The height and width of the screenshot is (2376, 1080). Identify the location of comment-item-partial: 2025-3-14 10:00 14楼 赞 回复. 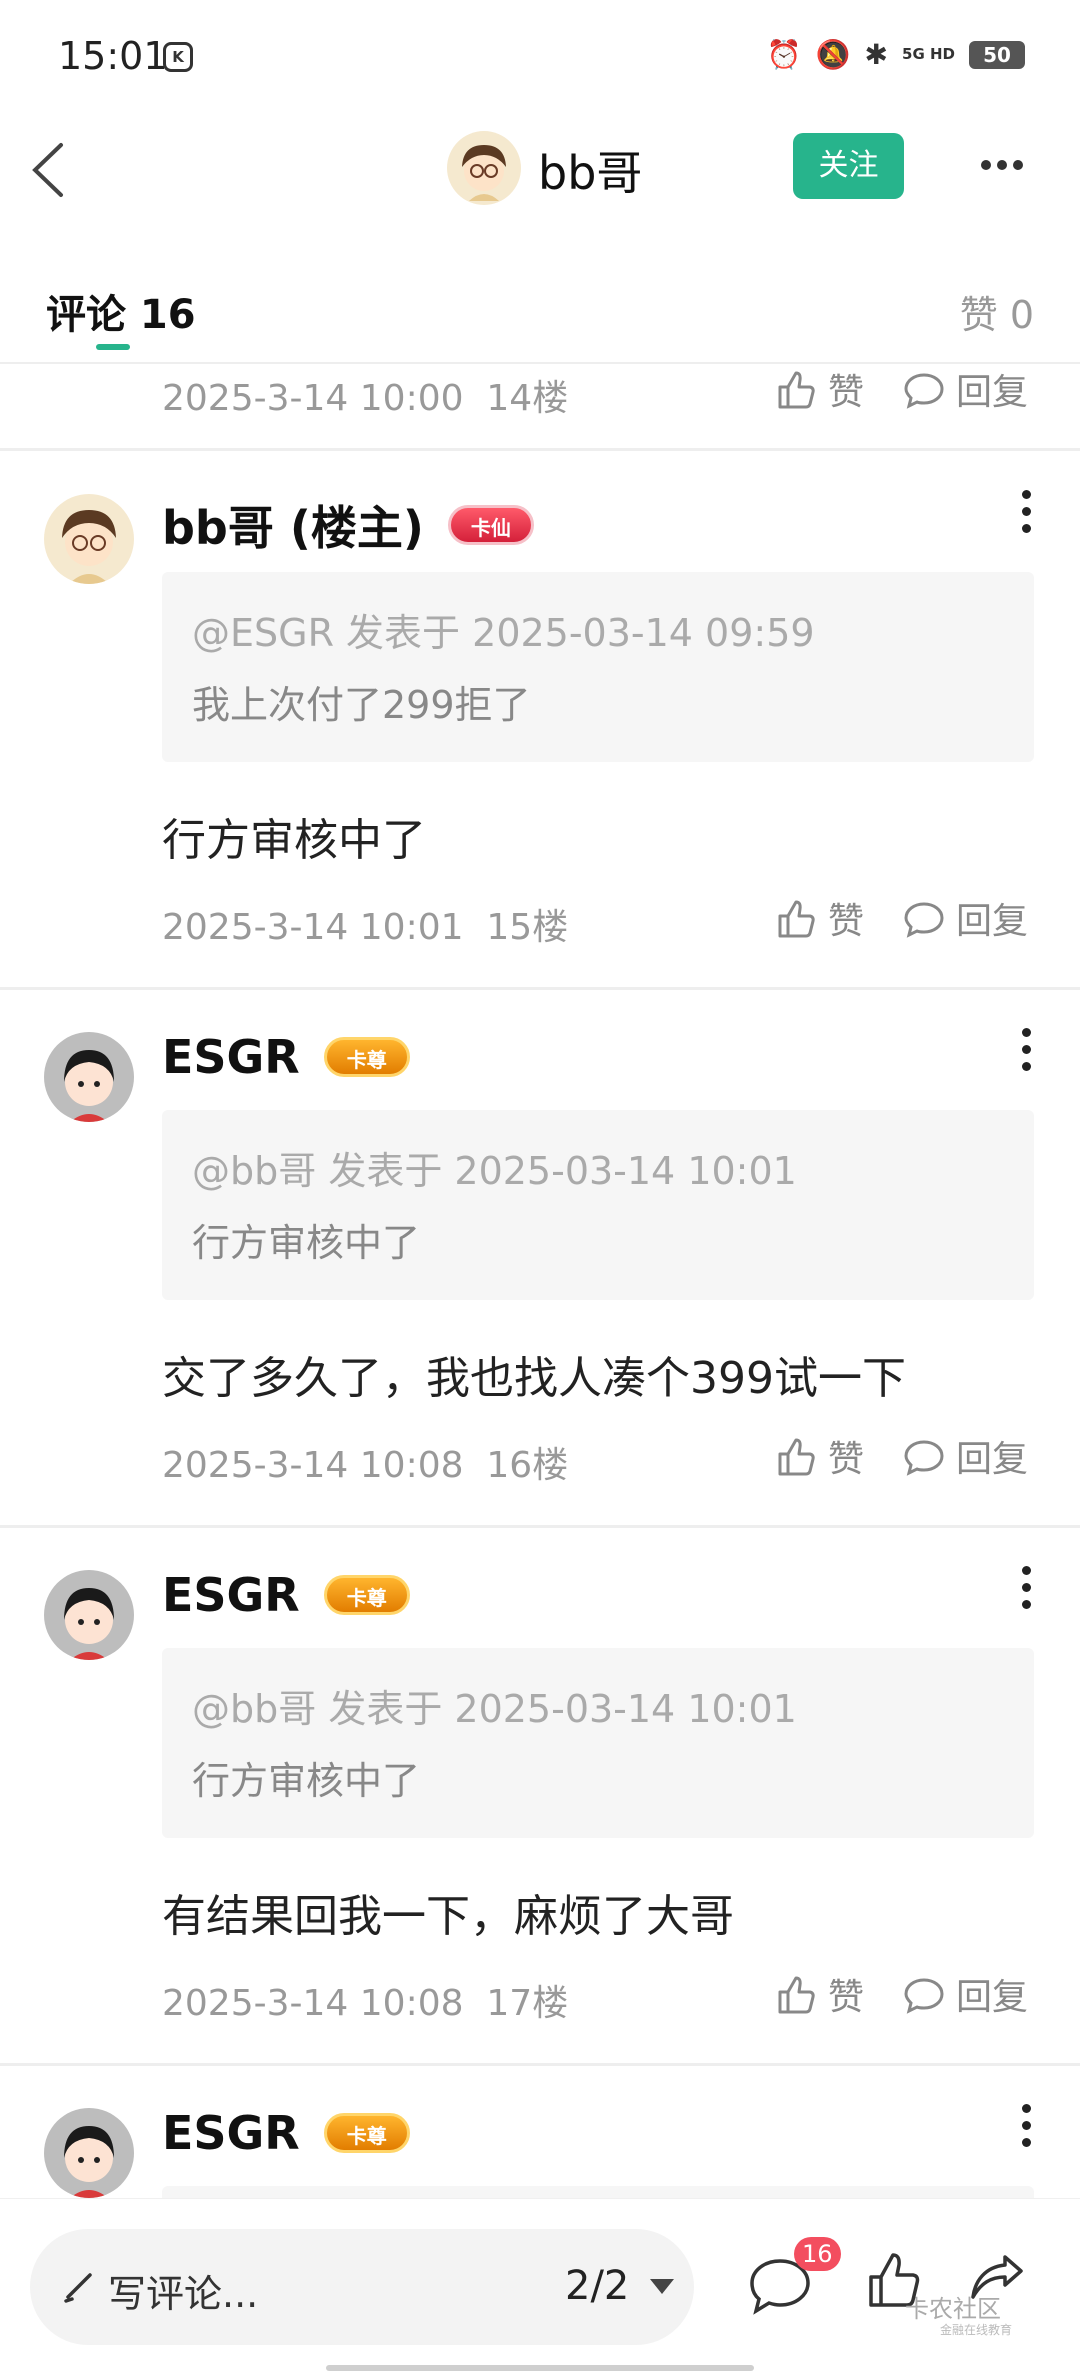
(540, 400).